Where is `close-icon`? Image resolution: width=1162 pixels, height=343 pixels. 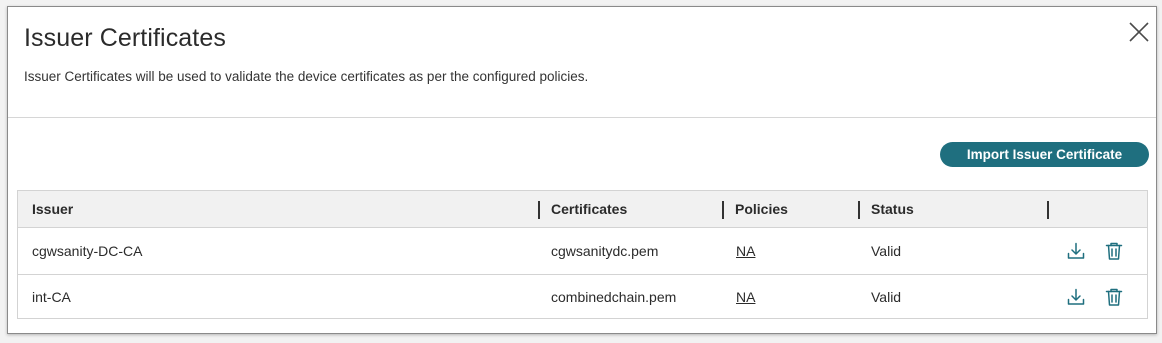
close-icon is located at coordinates (1139, 32).